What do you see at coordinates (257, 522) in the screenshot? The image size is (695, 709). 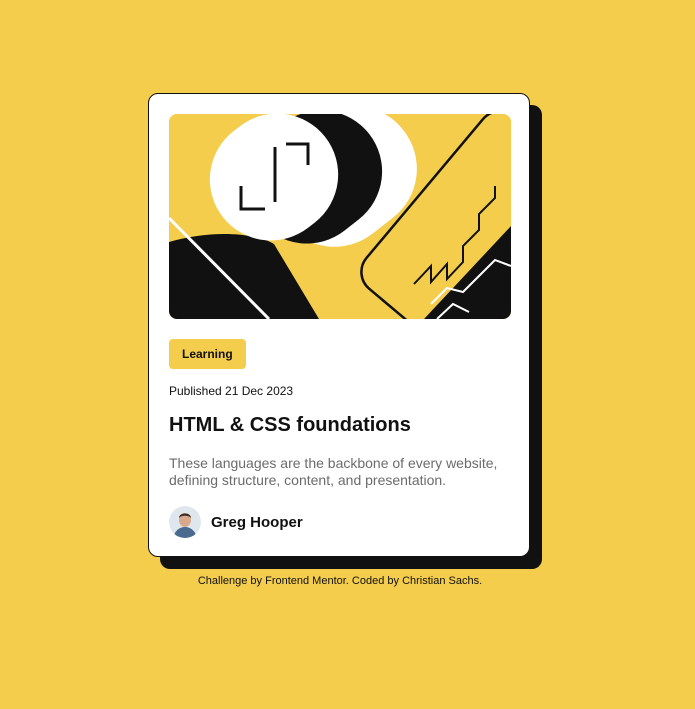 I see `author-name: Greg Hooper` at bounding box center [257, 522].